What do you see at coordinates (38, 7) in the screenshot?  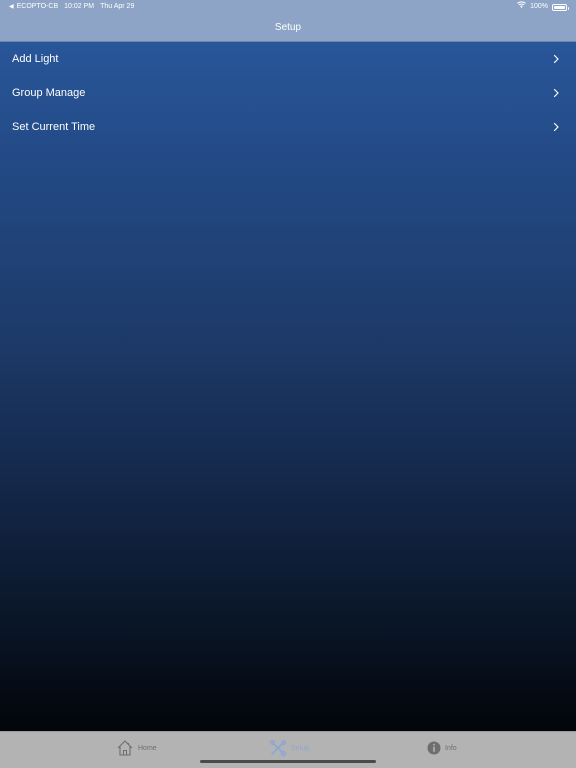 I see `back-app-label: ECOPTO-CB` at bounding box center [38, 7].